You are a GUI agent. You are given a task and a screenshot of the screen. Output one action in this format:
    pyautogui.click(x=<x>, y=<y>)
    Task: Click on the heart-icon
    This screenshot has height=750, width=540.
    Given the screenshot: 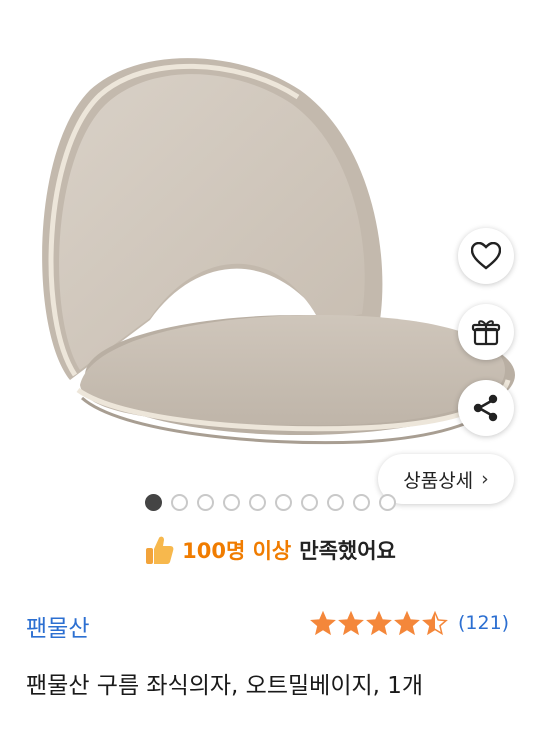 What is the action you would take?
    pyautogui.click(x=486, y=256)
    